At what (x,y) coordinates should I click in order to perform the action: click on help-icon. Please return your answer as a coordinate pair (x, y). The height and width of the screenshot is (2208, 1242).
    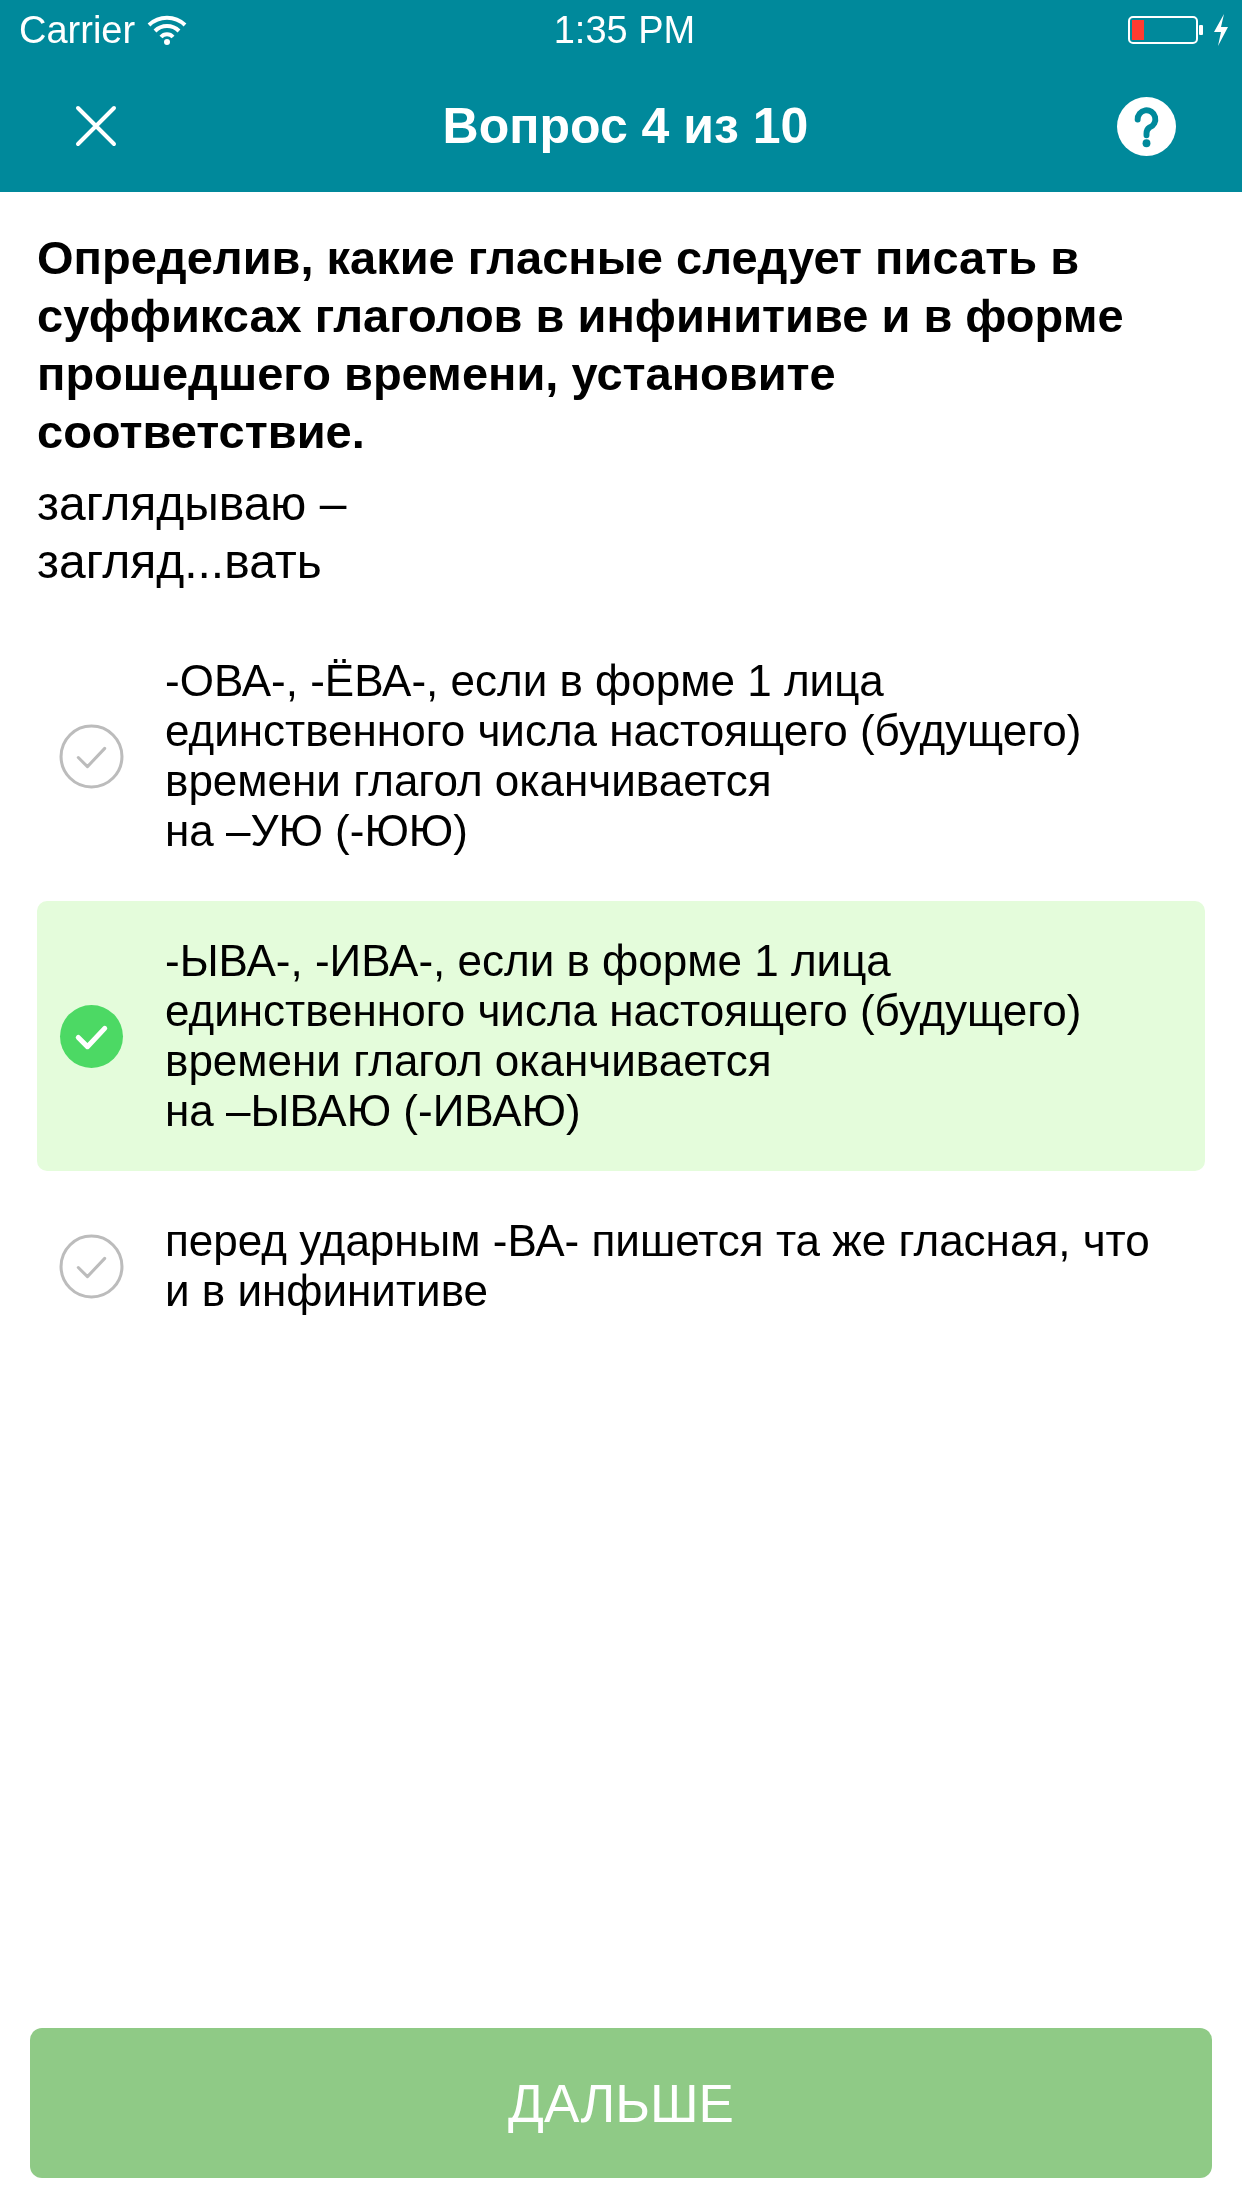
    Looking at the image, I should click on (1146, 126).